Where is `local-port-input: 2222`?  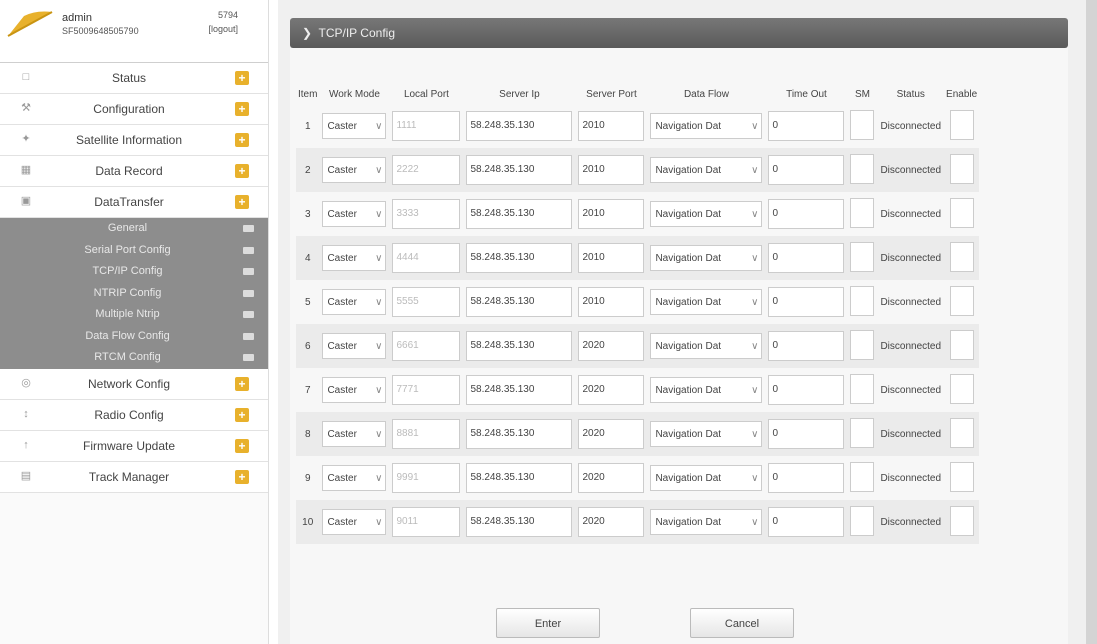
local-port-input: 2222 is located at coordinates (426, 170).